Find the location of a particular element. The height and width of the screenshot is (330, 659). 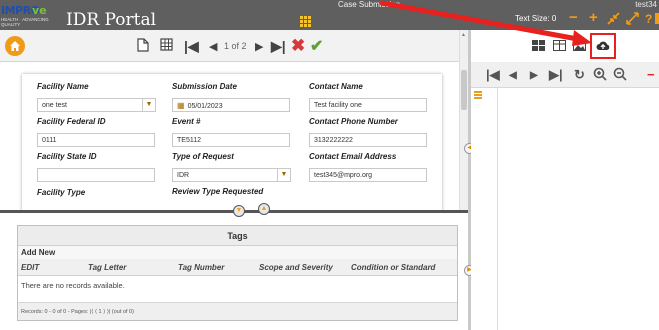

home-icon is located at coordinates (15, 46).